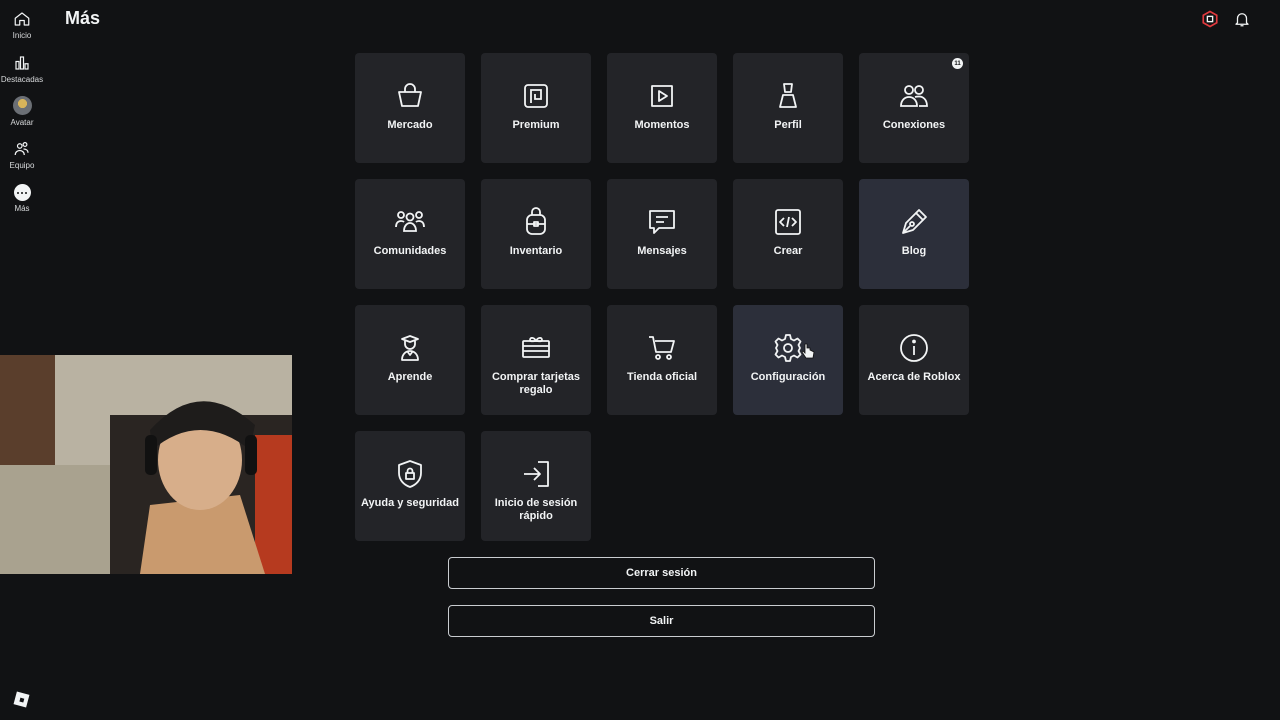 The image size is (1280, 720). Describe the element at coordinates (22, 122) in the screenshot. I see `sidebar-item-label: Avatar` at that location.